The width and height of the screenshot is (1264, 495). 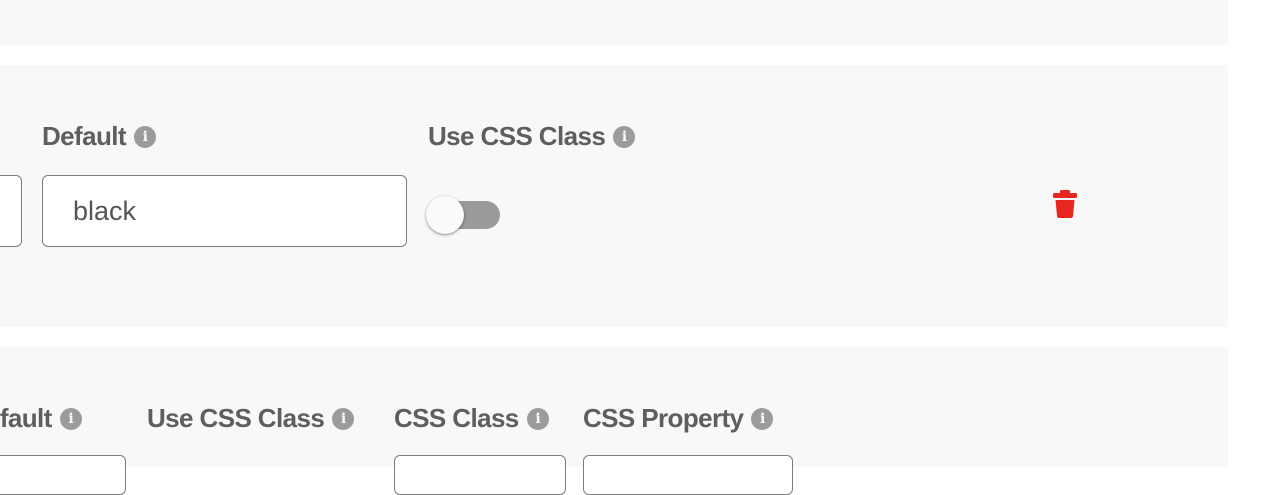 I want to click on delete-row-button, so click(x=1065, y=204).